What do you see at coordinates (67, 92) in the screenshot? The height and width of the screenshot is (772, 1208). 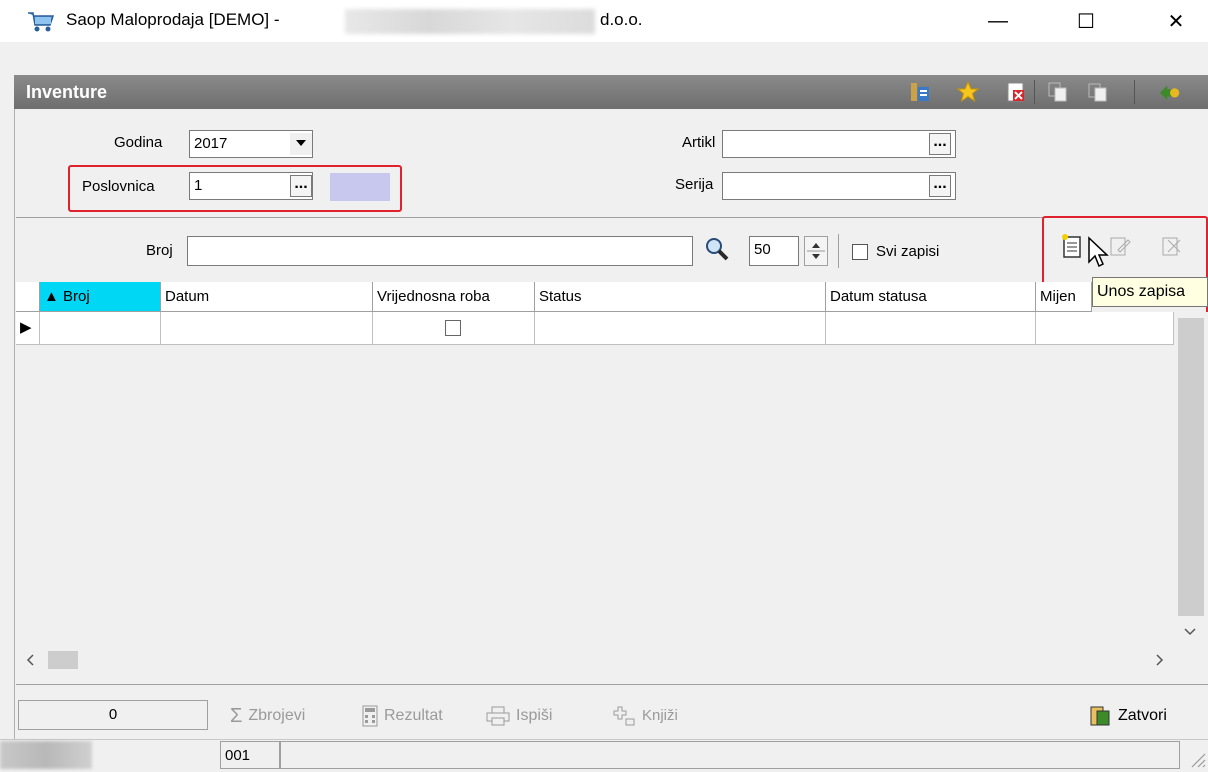 I see `form-title: Inventure` at bounding box center [67, 92].